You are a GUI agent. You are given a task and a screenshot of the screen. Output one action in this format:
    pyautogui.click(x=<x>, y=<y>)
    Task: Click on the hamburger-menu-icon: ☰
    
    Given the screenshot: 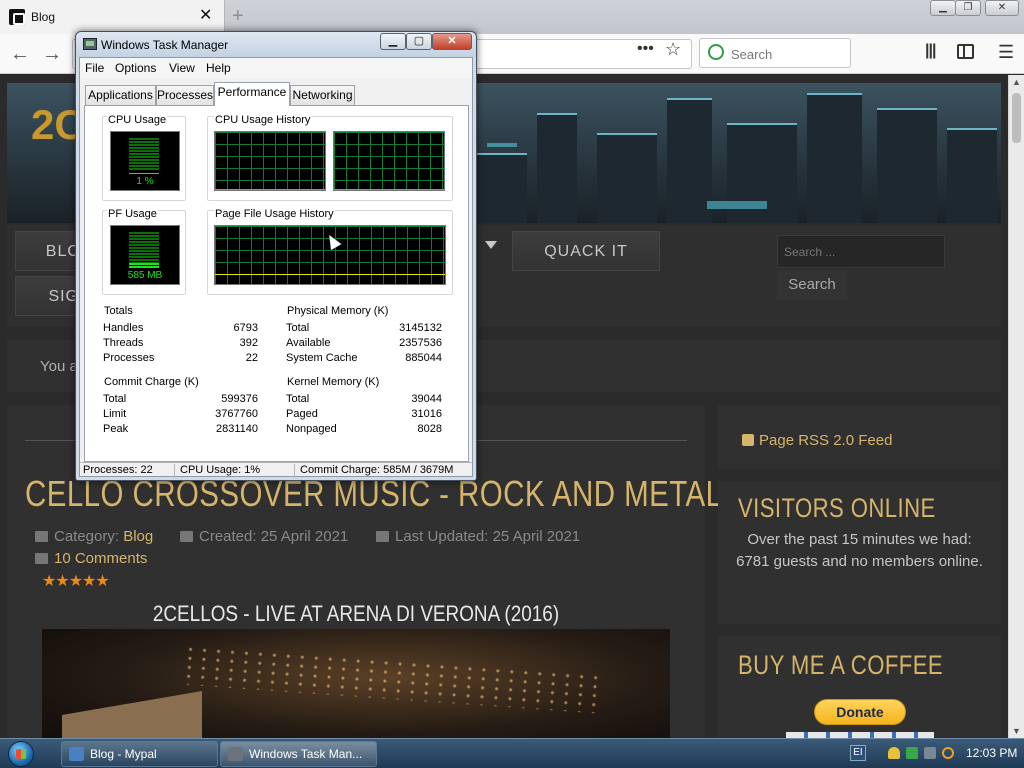 What is the action you would take?
    pyautogui.click(x=1006, y=52)
    